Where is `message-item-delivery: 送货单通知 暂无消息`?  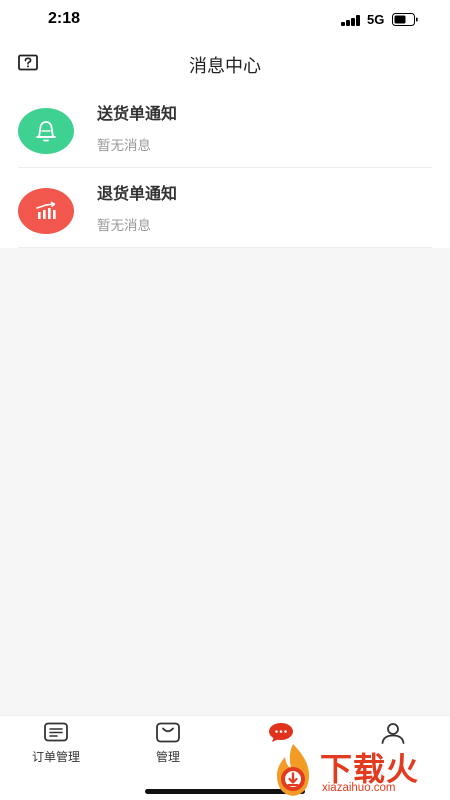 message-item-delivery: 送货单通知 暂无消息 is located at coordinates (225, 128).